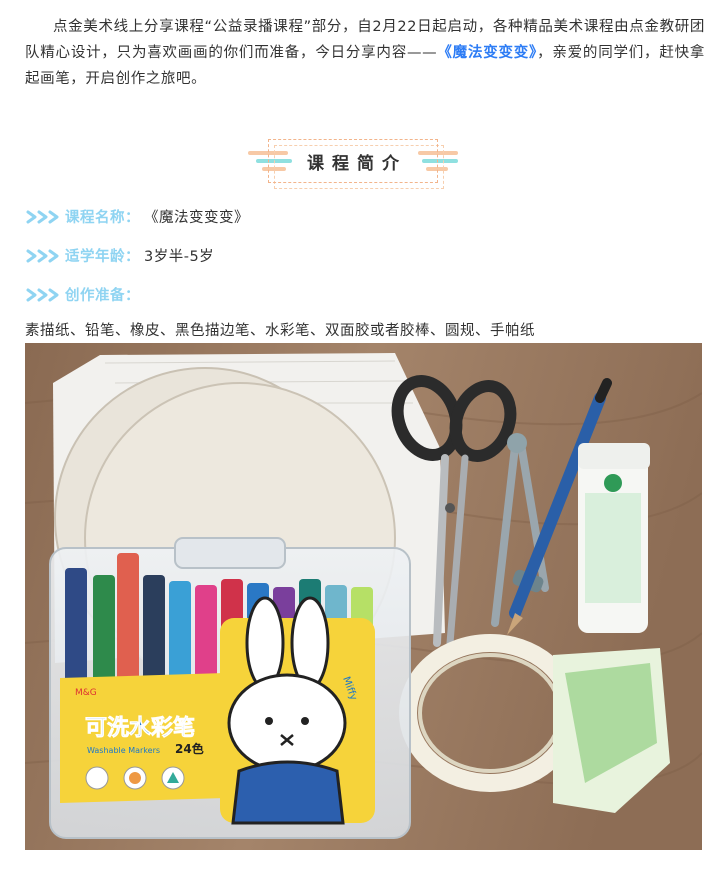 The image size is (726, 883). What do you see at coordinates (280, 331) in the screenshot?
I see `materials-list: 素描纸、铅笔、橡皮、黑色描边笔、水彩笔、双面胶或者胶棒、圆规、手帕纸` at bounding box center [280, 331].